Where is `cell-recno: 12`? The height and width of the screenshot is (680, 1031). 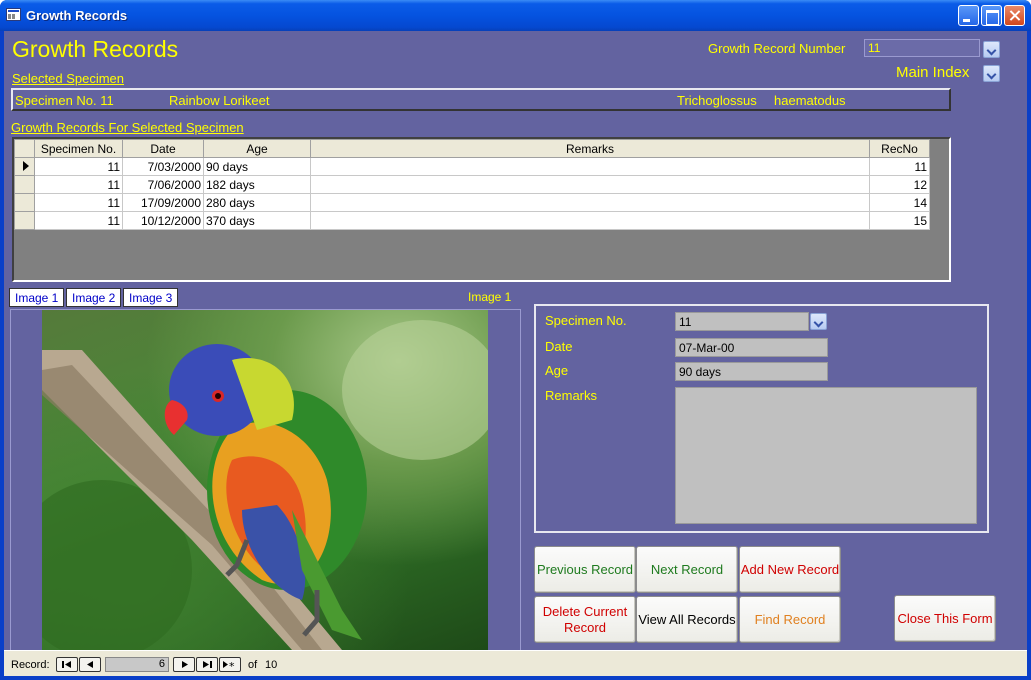
cell-recno: 12 is located at coordinates (899, 184).